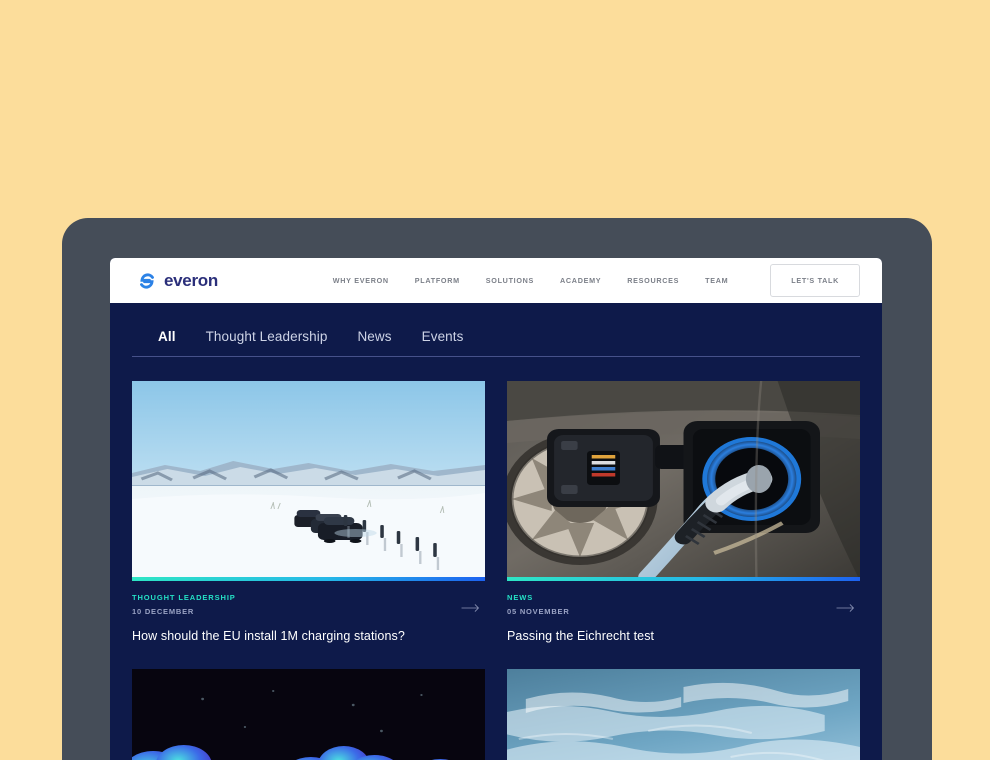 The image size is (990, 760). What do you see at coordinates (167, 336) in the screenshot?
I see `tab-all: All` at bounding box center [167, 336].